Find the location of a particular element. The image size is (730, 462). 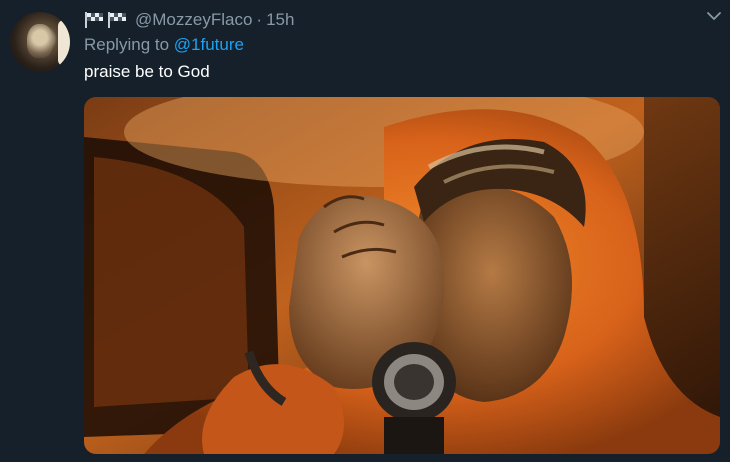

avatar is located at coordinates (40, 42).